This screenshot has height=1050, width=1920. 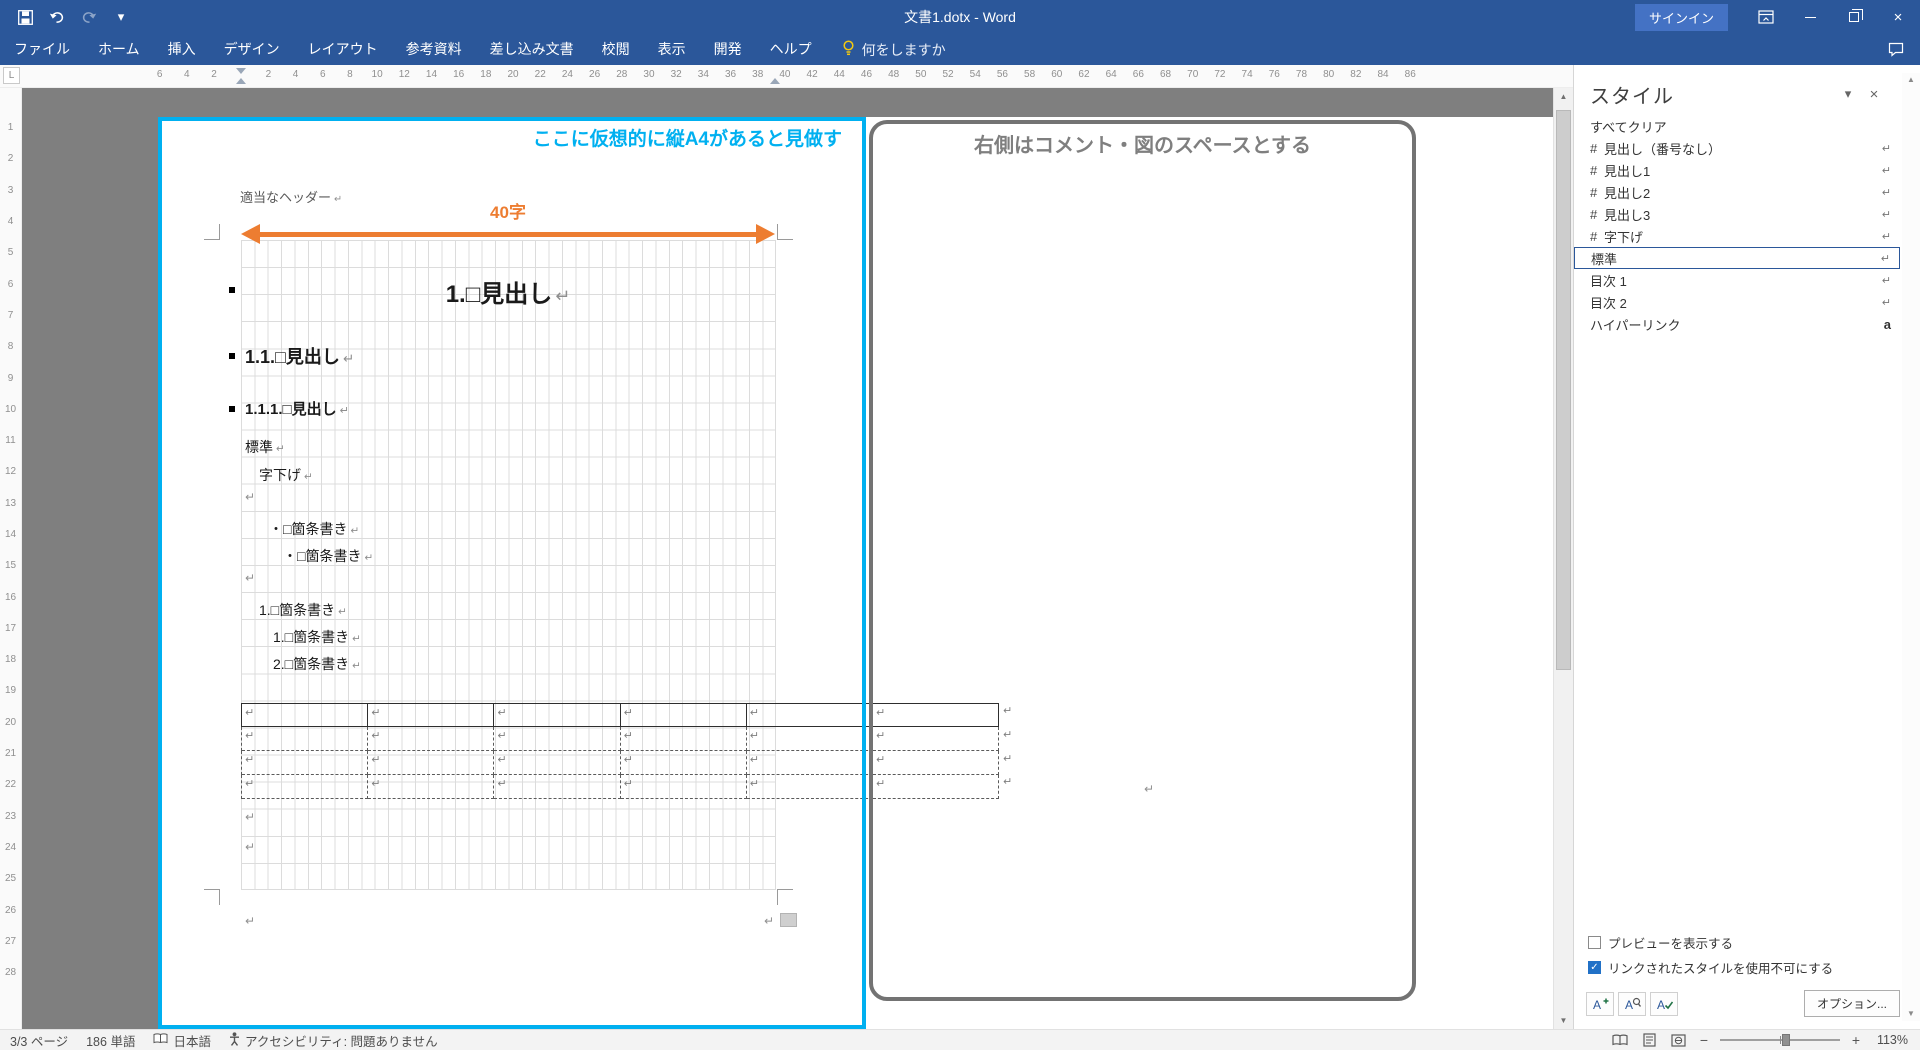 I want to click on ribbon-tab: ヘルプ, so click(x=791, y=49).